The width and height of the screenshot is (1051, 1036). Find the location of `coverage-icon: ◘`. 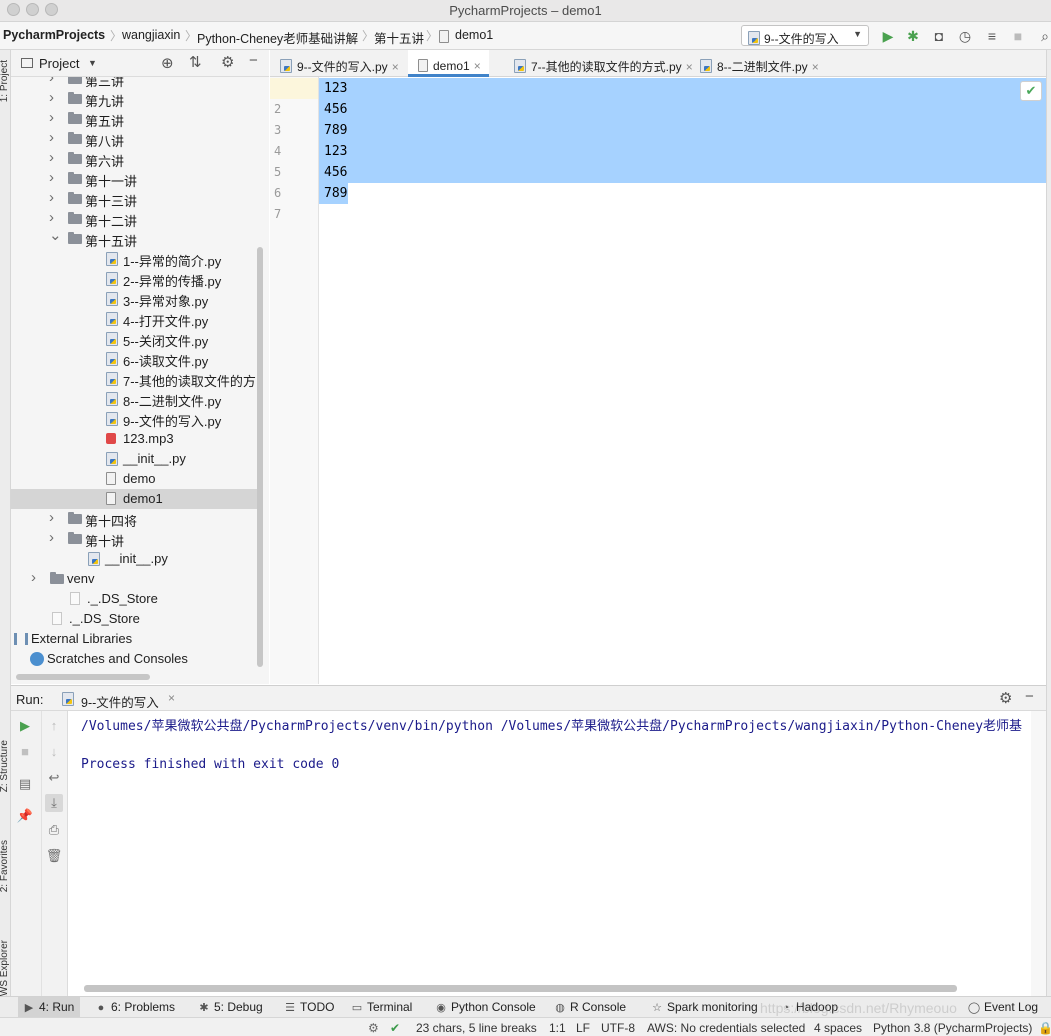

coverage-icon: ◘ is located at coordinates (939, 36).